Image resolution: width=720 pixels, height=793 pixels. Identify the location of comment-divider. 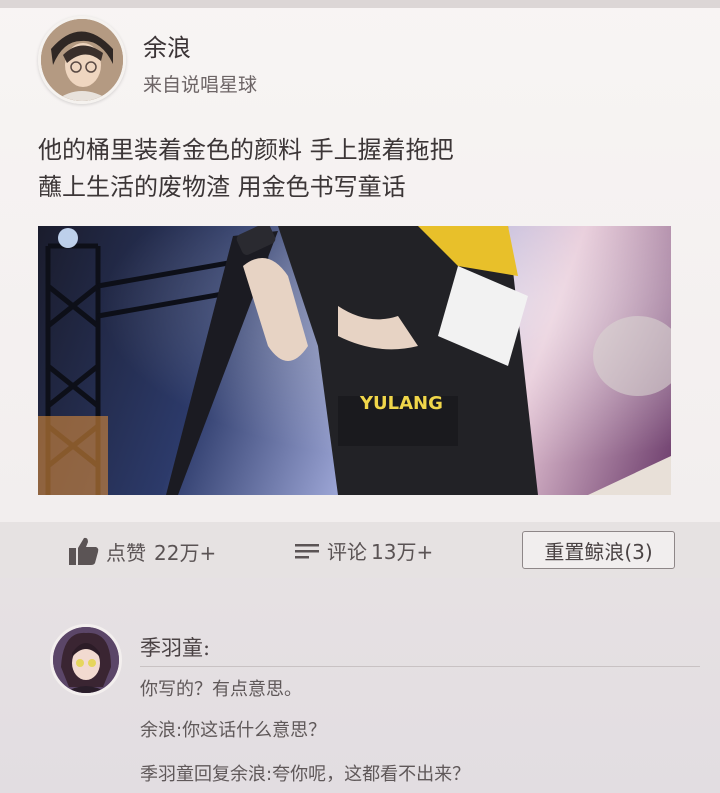
(420, 666).